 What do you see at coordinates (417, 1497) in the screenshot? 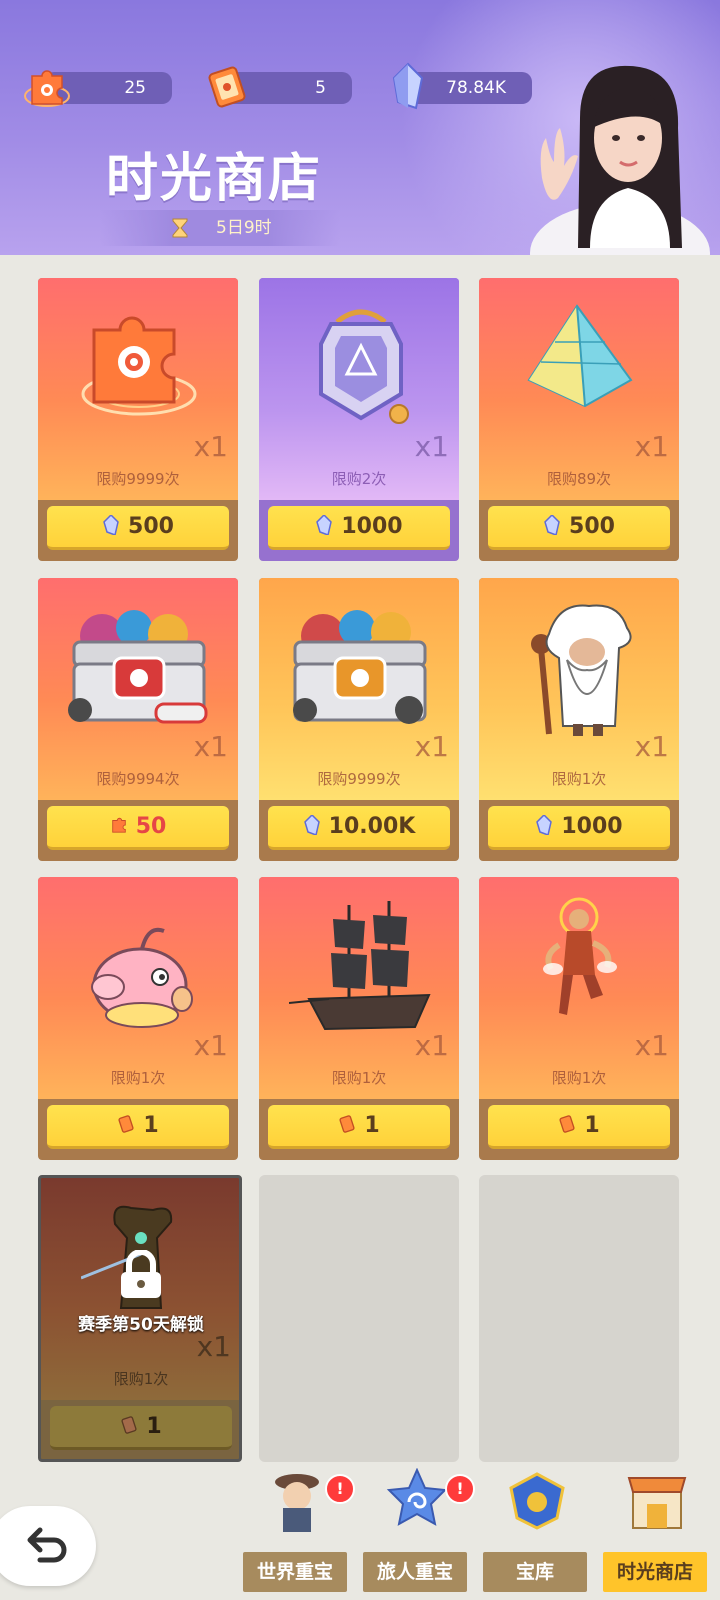
I see `star-swirl-icon` at bounding box center [417, 1497].